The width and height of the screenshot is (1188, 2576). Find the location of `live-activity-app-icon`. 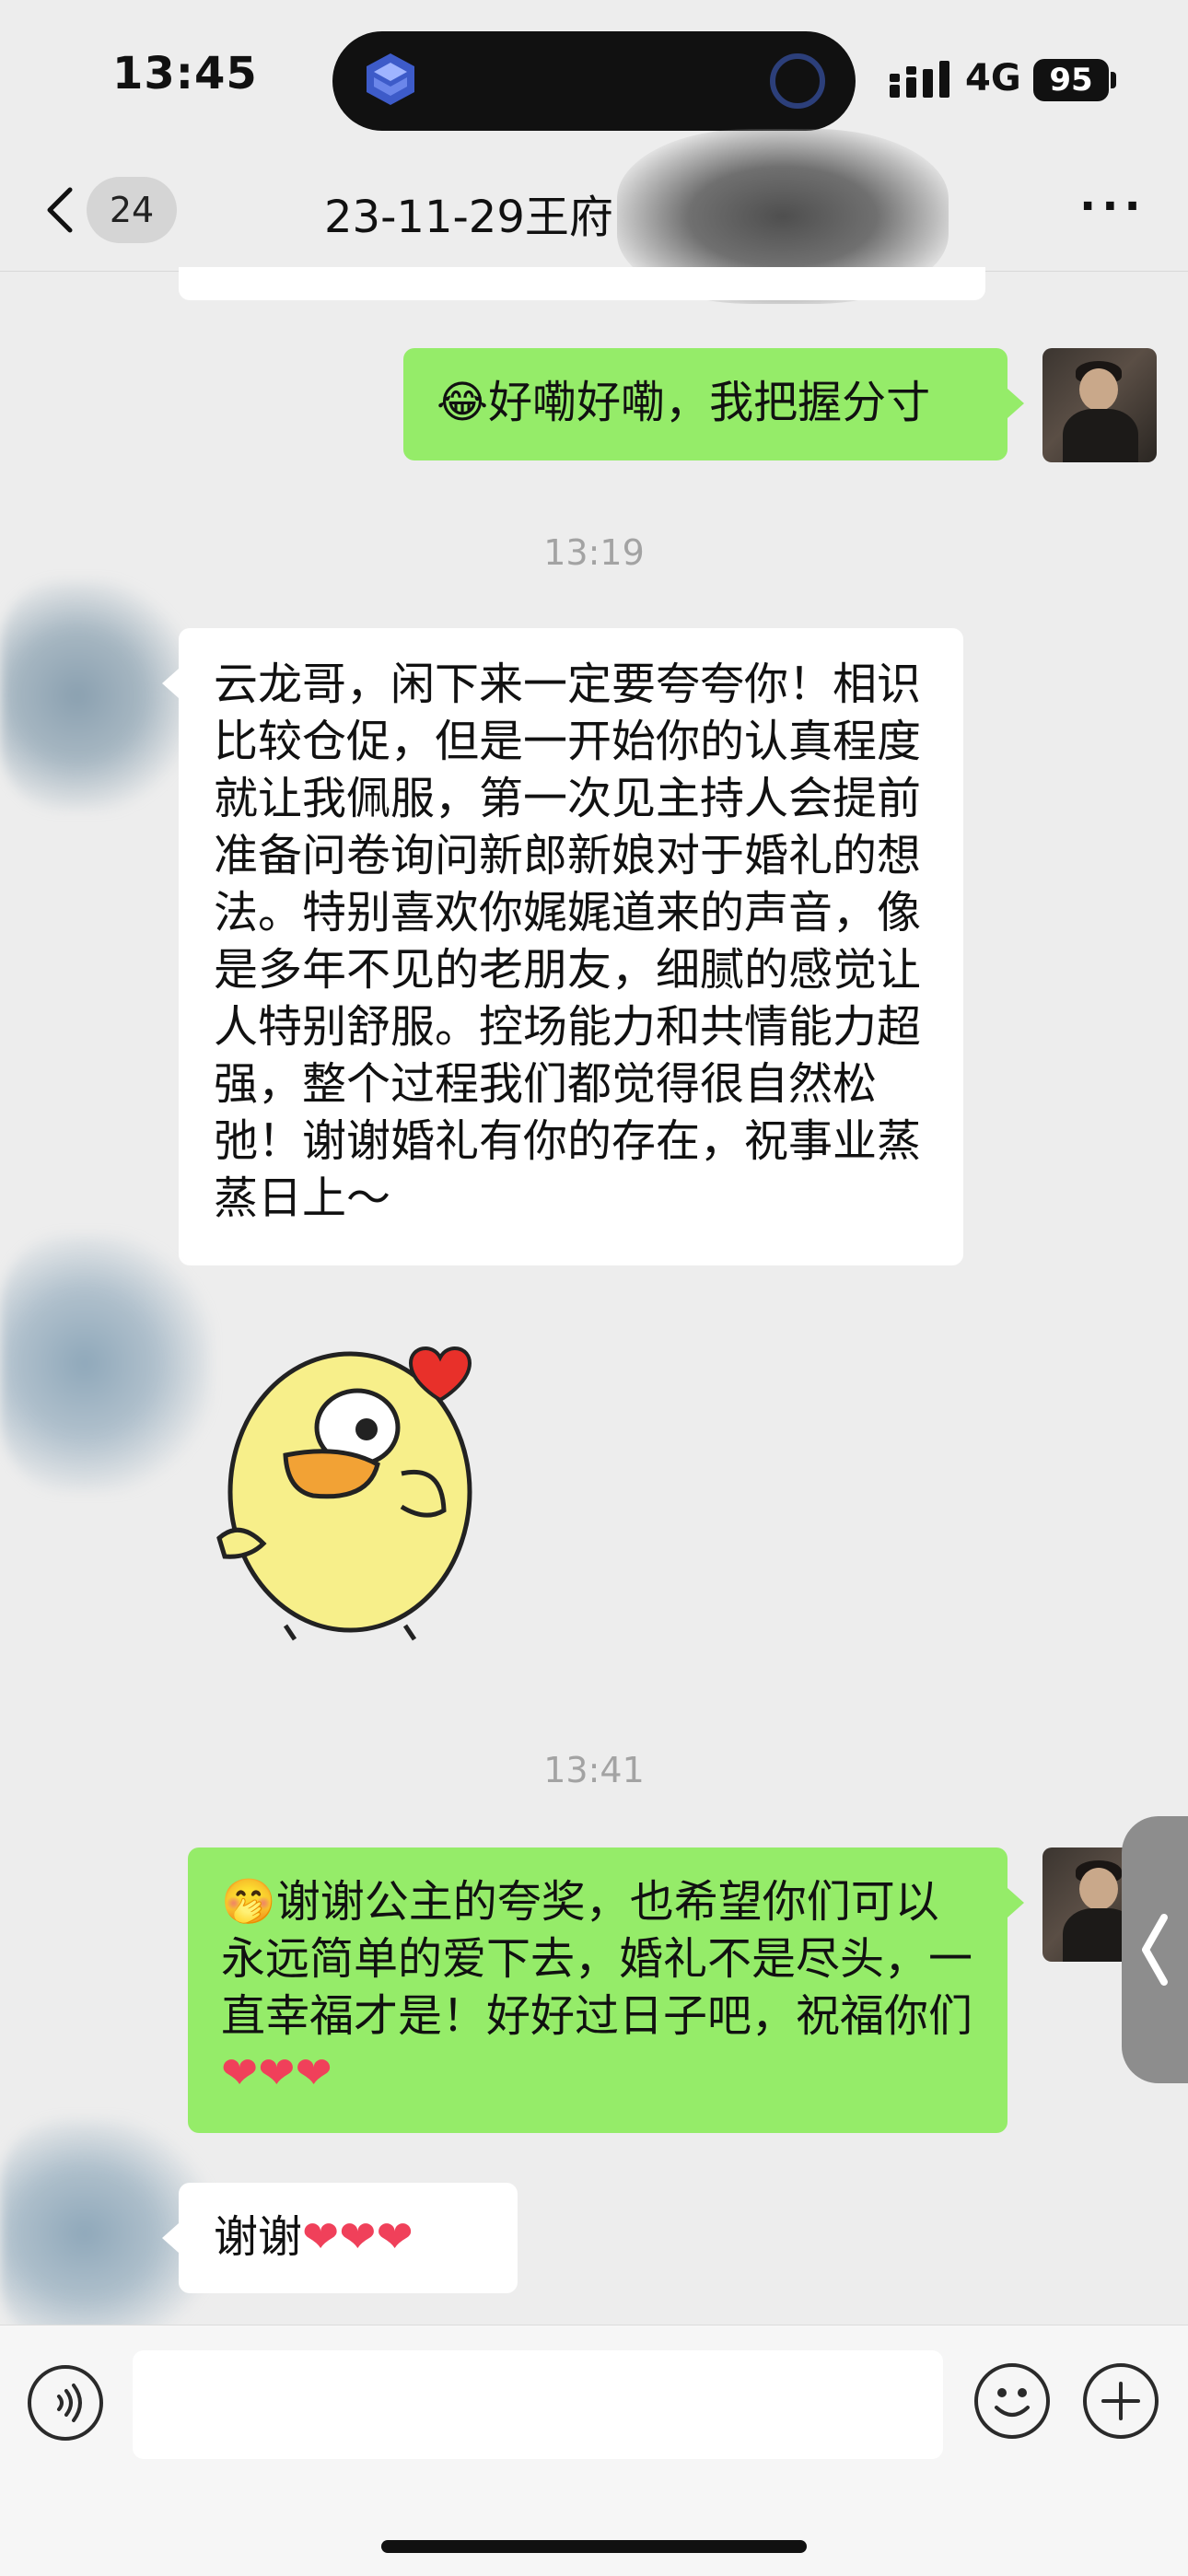

live-activity-app-icon is located at coordinates (390, 79).